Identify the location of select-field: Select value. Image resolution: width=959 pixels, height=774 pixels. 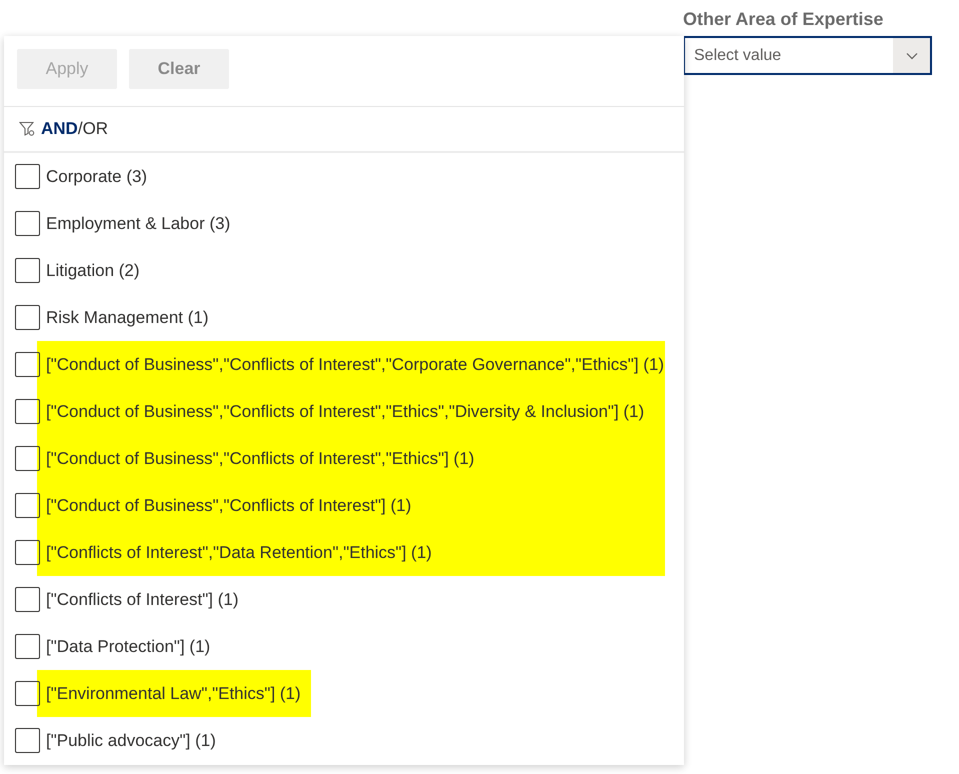
(807, 55).